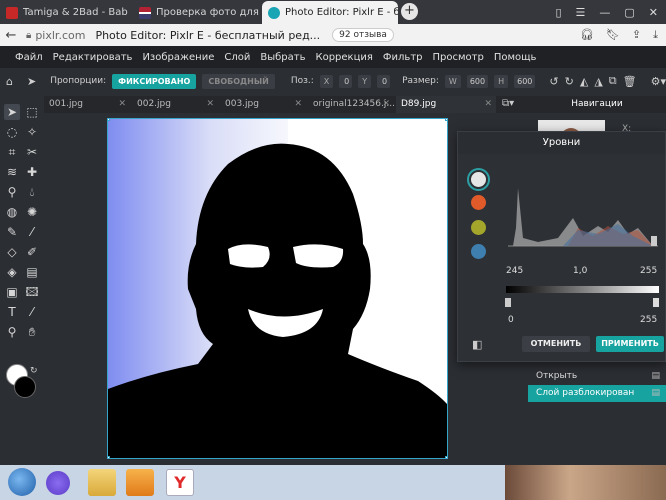 This screenshot has height=500, width=666. Describe the element at coordinates (597, 376) in the screenshot. I see `history-item-open: Открыть ▤` at that location.